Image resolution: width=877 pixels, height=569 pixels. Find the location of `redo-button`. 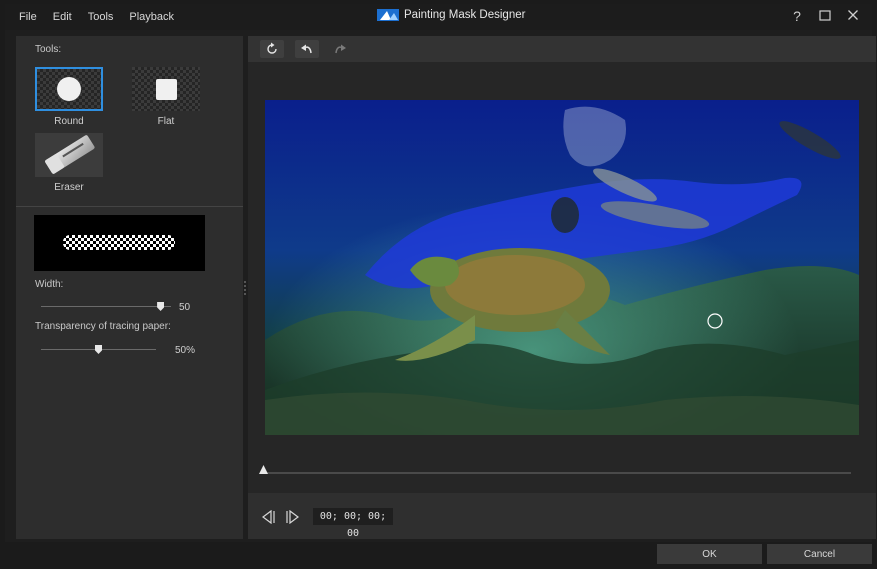

redo-button is located at coordinates (340, 49).